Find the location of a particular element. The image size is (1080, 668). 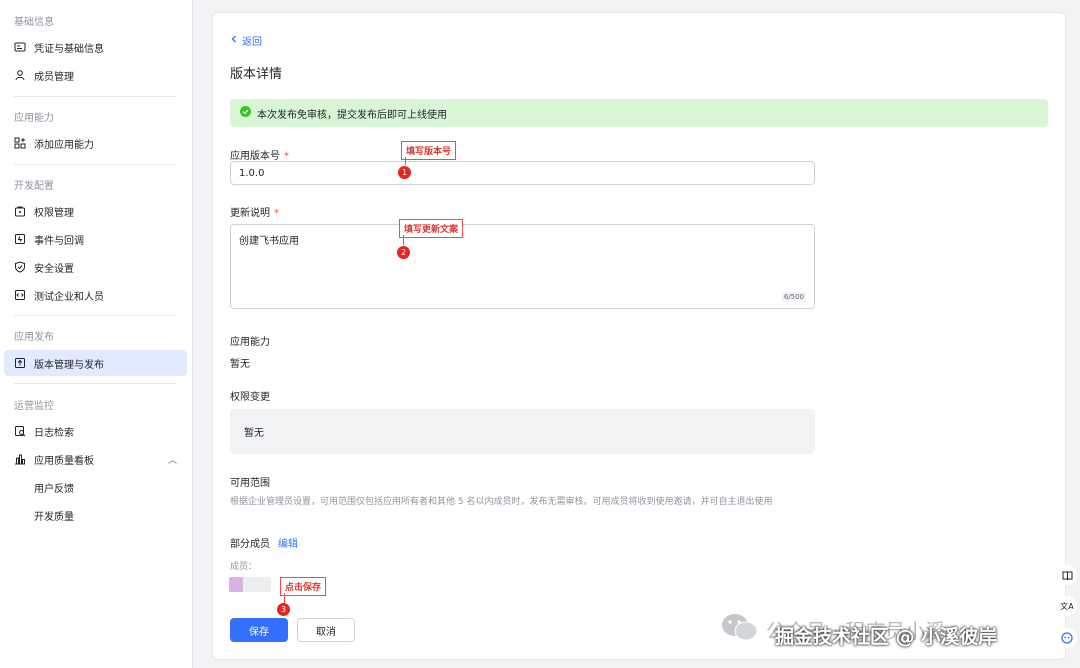

sidebar-item-label: 成员管理 is located at coordinates (54, 77).